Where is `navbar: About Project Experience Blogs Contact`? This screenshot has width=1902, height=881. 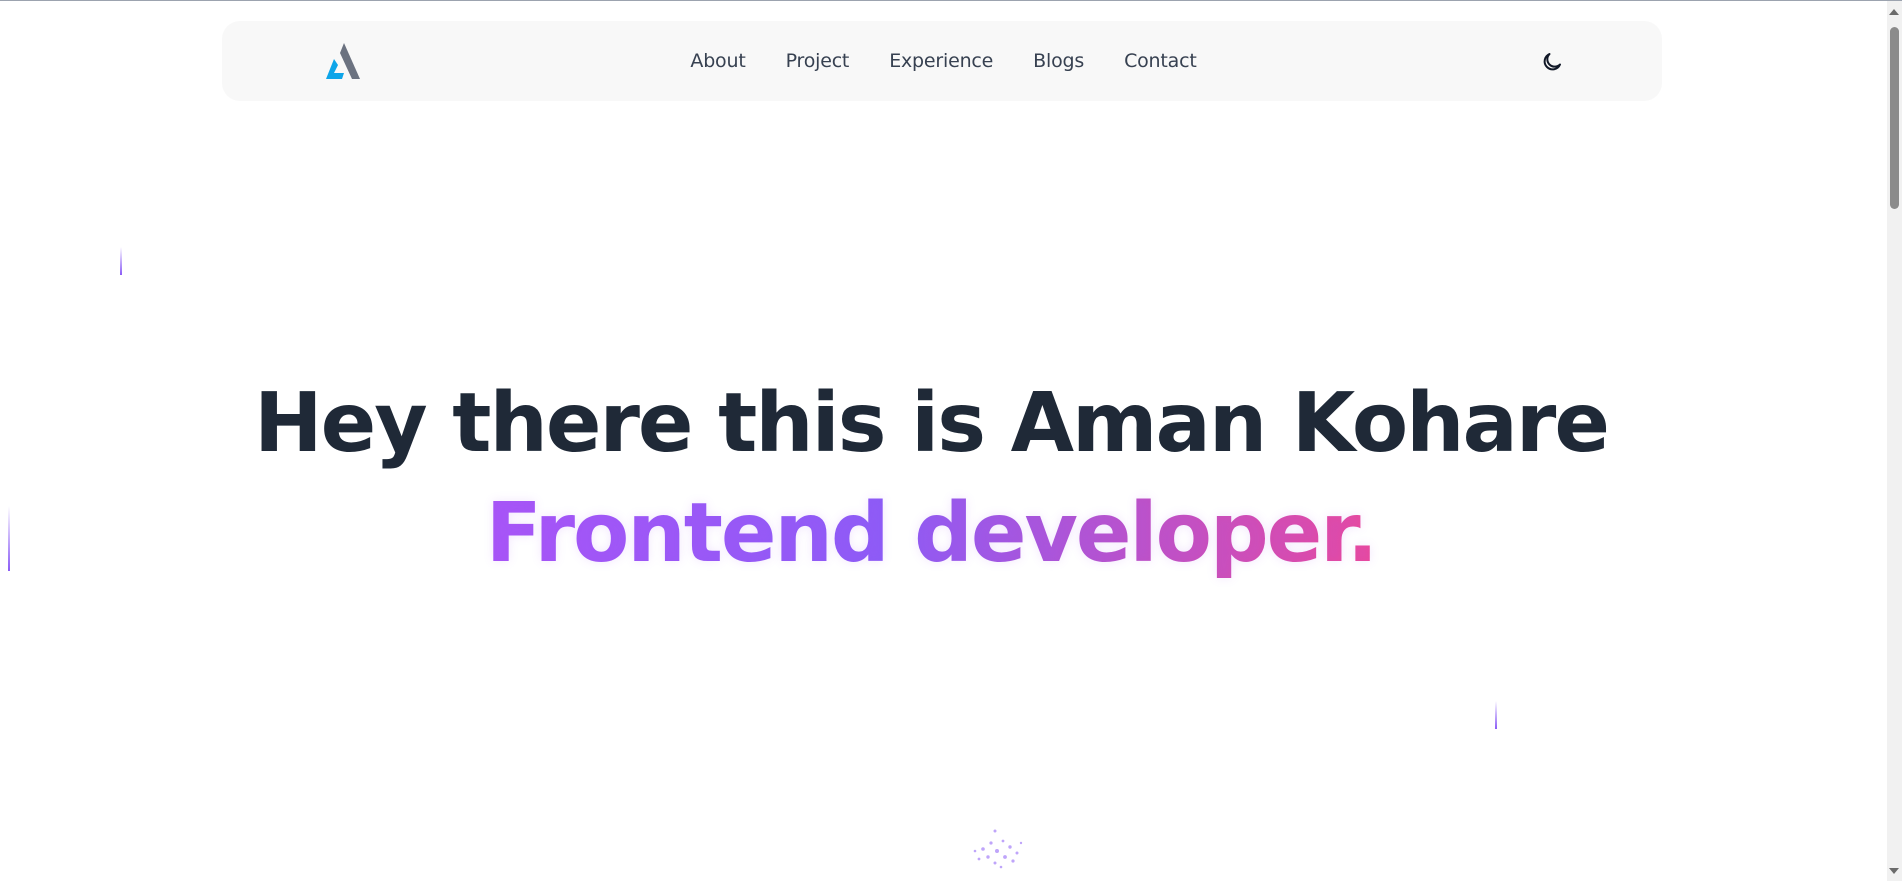
navbar: About Project Experience Blogs Contact is located at coordinates (942, 61).